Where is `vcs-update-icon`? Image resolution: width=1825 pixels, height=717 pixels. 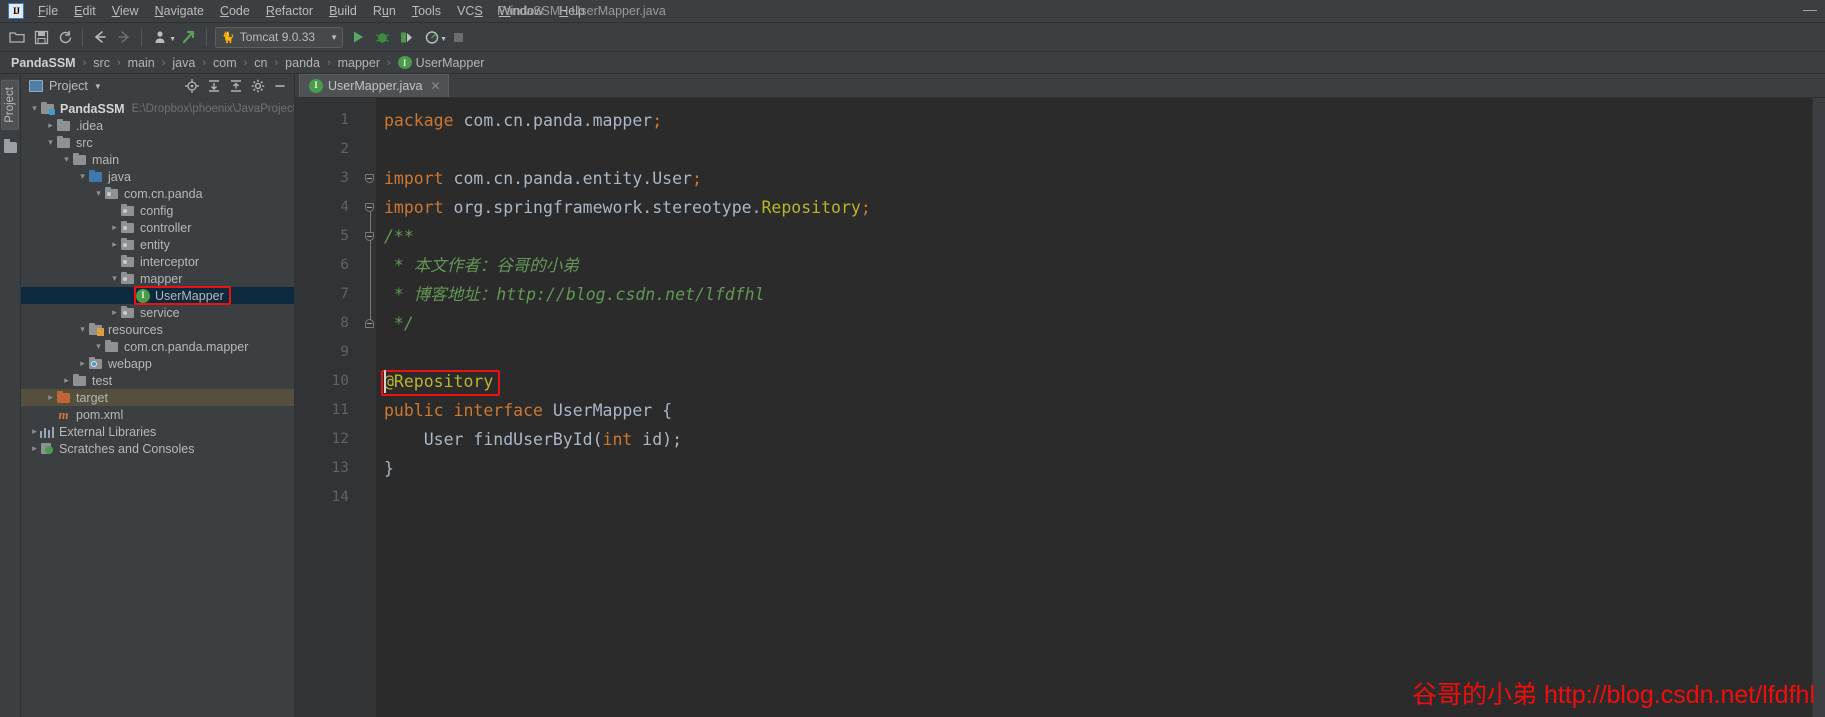 vcs-update-icon is located at coordinates (189, 37).